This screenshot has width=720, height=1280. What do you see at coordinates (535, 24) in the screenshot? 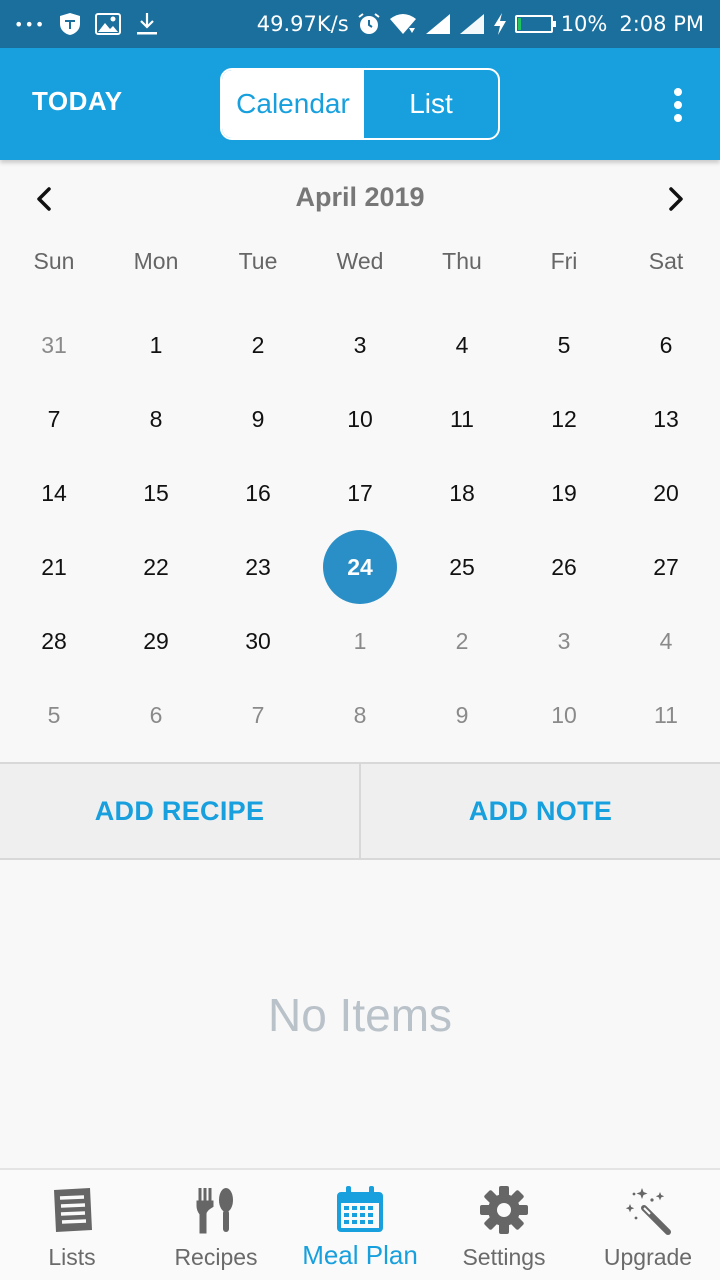
I see `battery-icon` at bounding box center [535, 24].